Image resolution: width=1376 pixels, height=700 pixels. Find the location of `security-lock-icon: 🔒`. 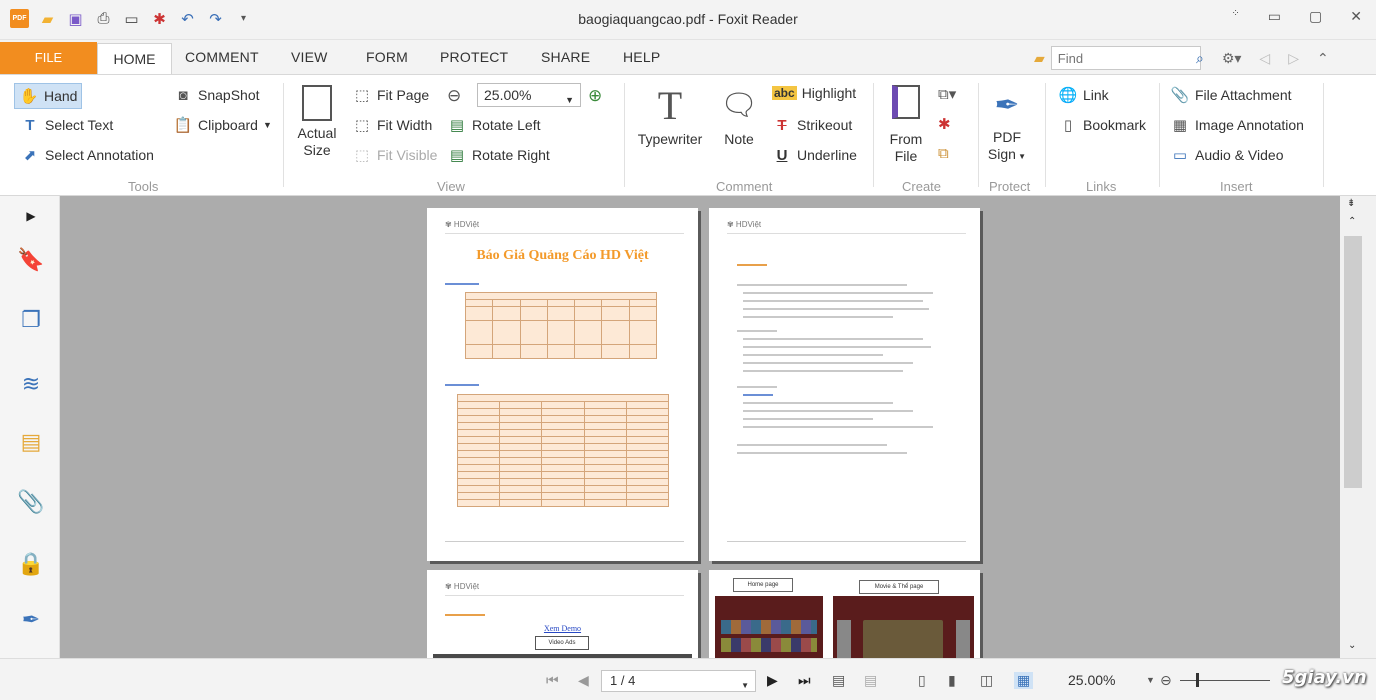

security-lock-icon: 🔒 is located at coordinates (30, 563).